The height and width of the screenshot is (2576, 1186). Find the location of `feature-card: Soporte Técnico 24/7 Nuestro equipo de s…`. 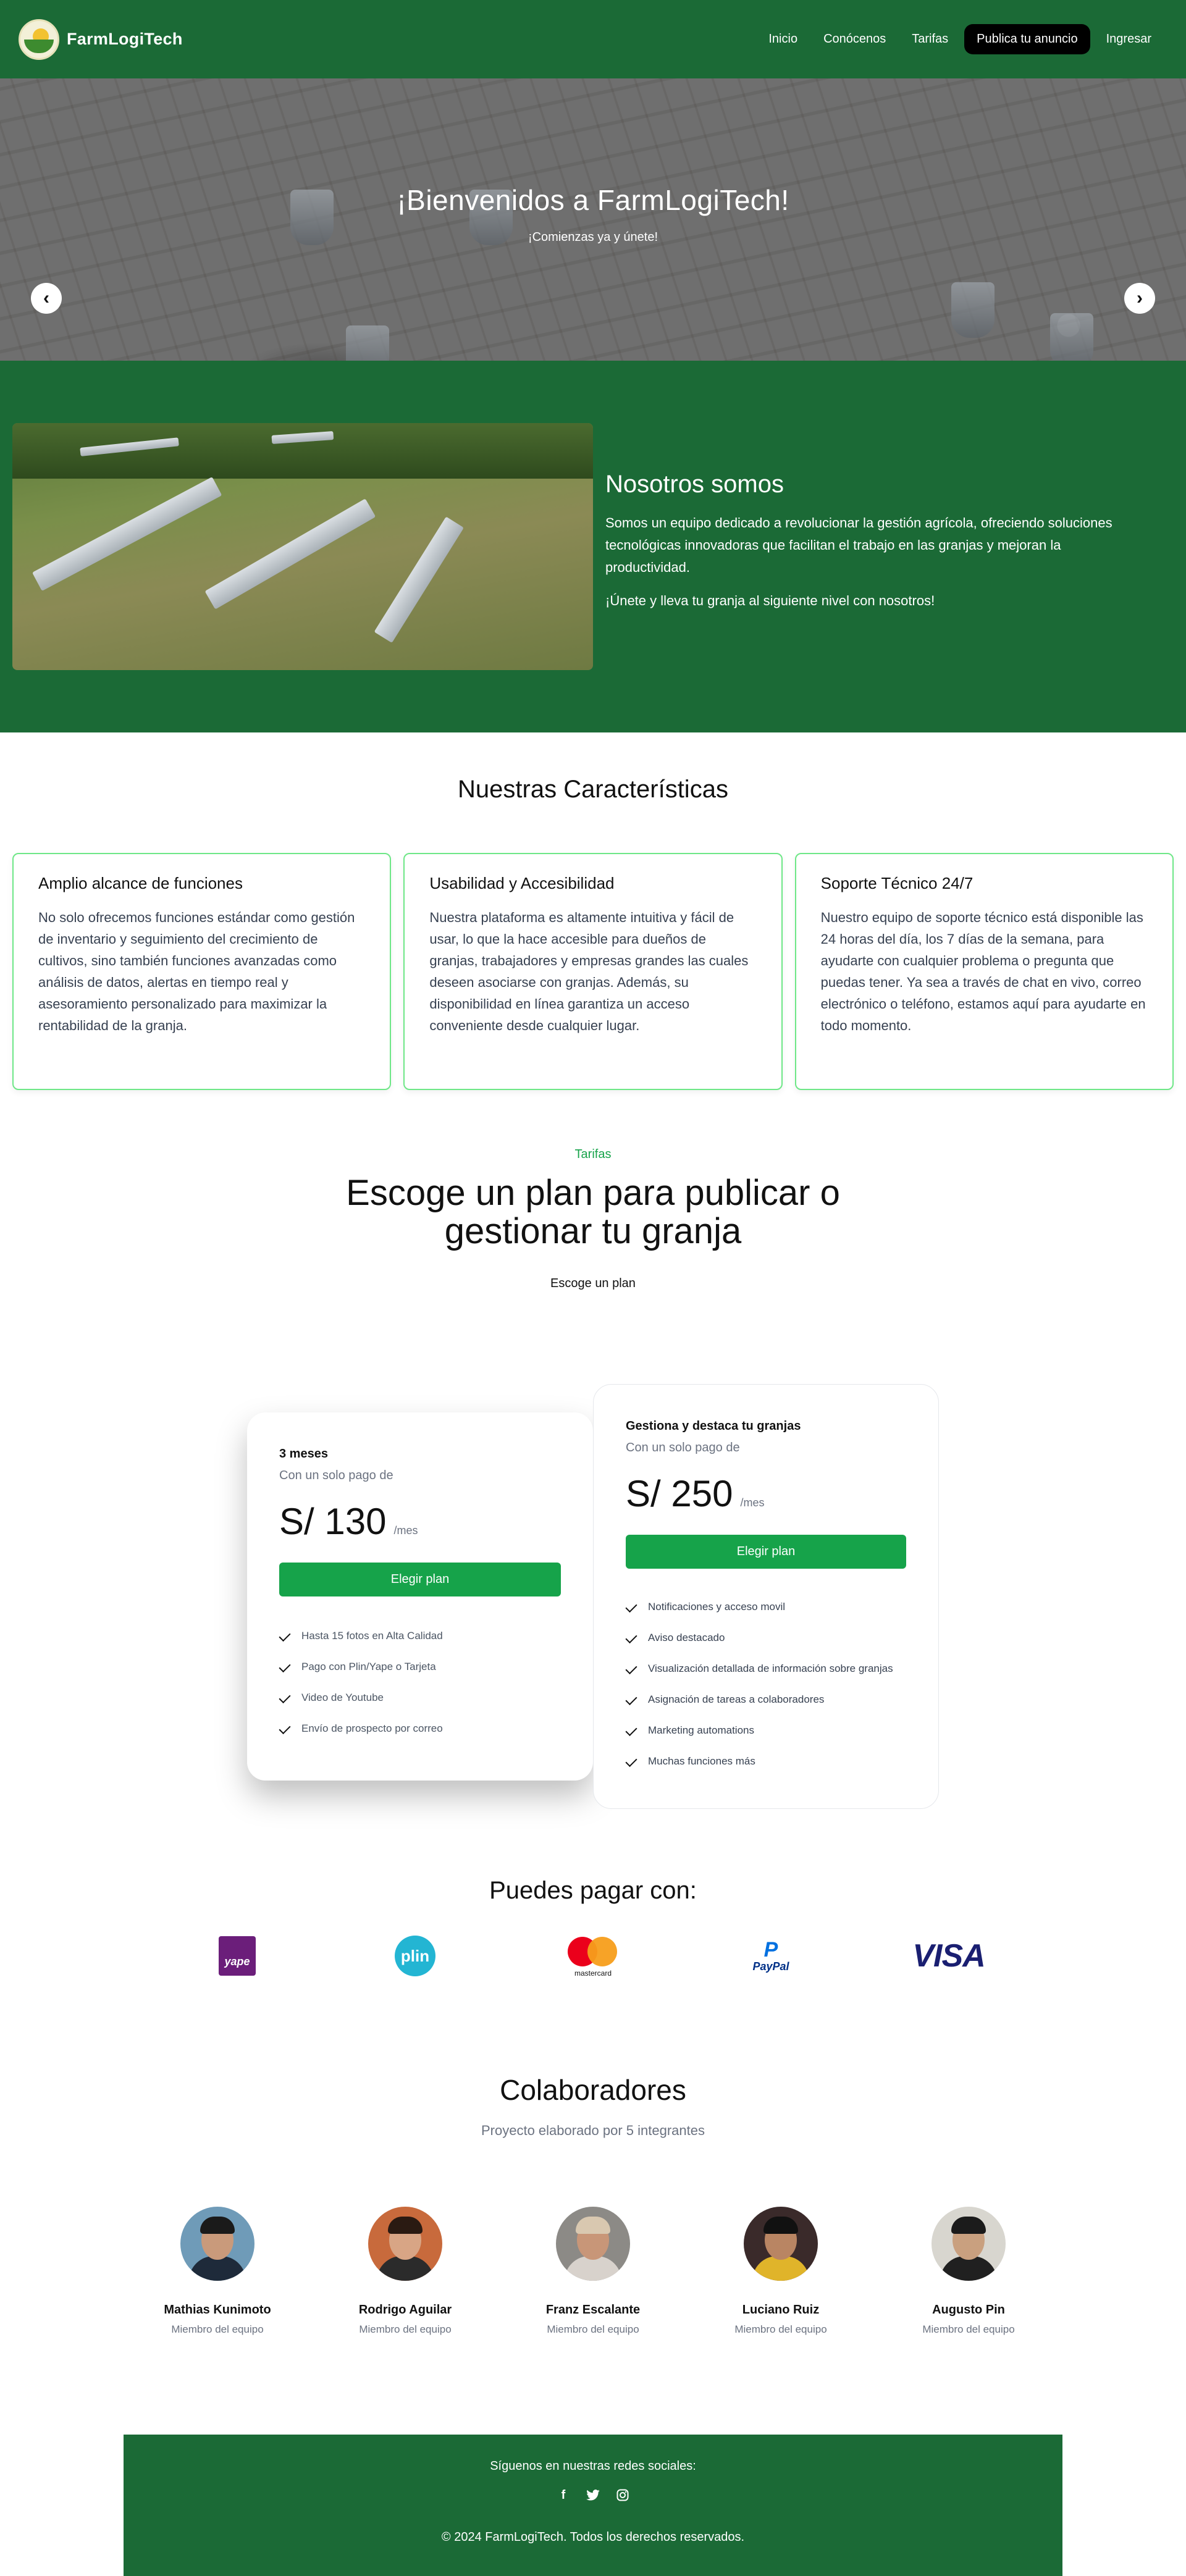

feature-card: Soporte Técnico 24/7 Nuestro equipo de s… is located at coordinates (984, 972).